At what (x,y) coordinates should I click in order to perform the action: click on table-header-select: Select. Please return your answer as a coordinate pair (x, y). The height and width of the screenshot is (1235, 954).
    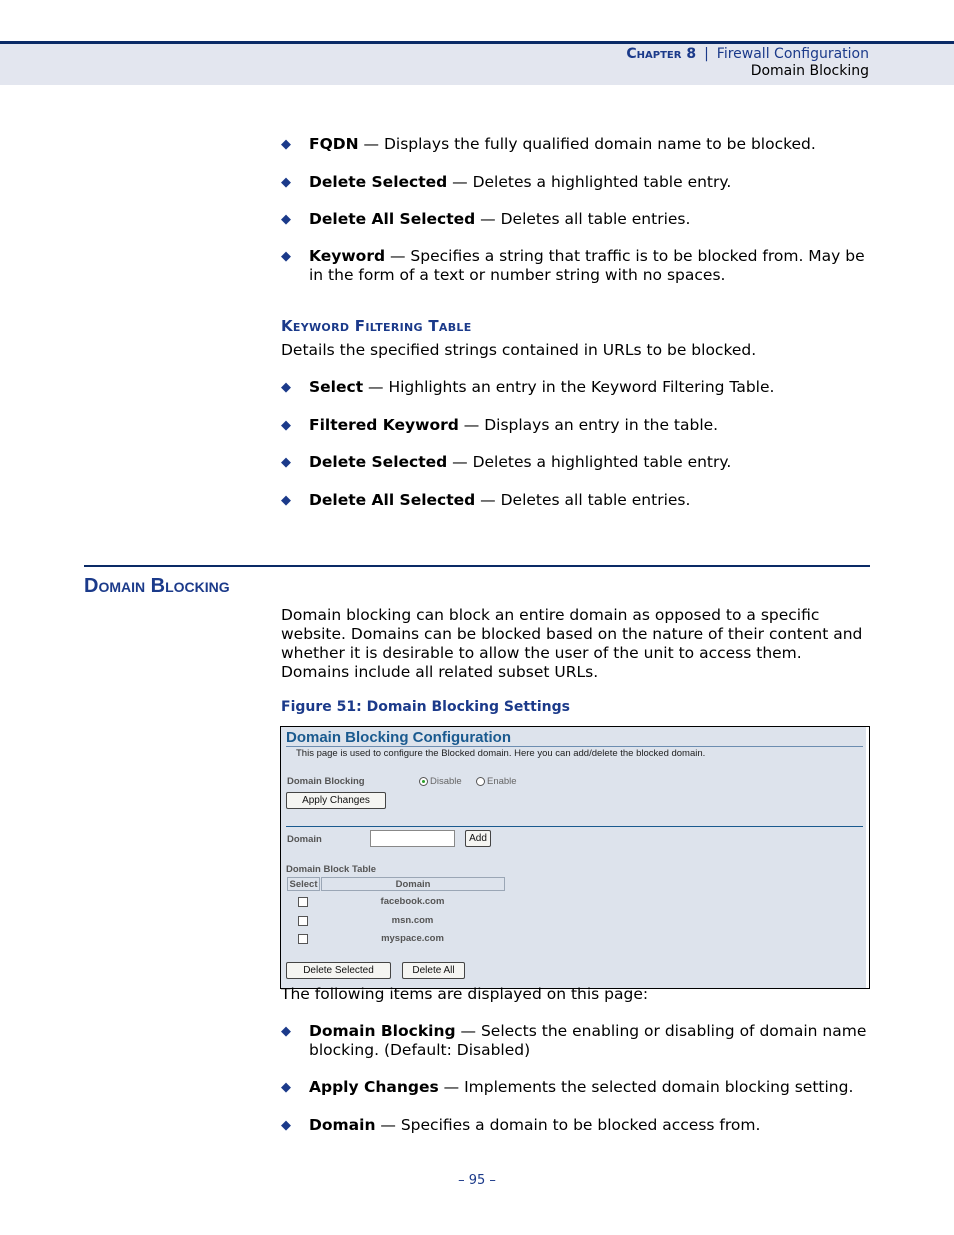
    Looking at the image, I should click on (303, 884).